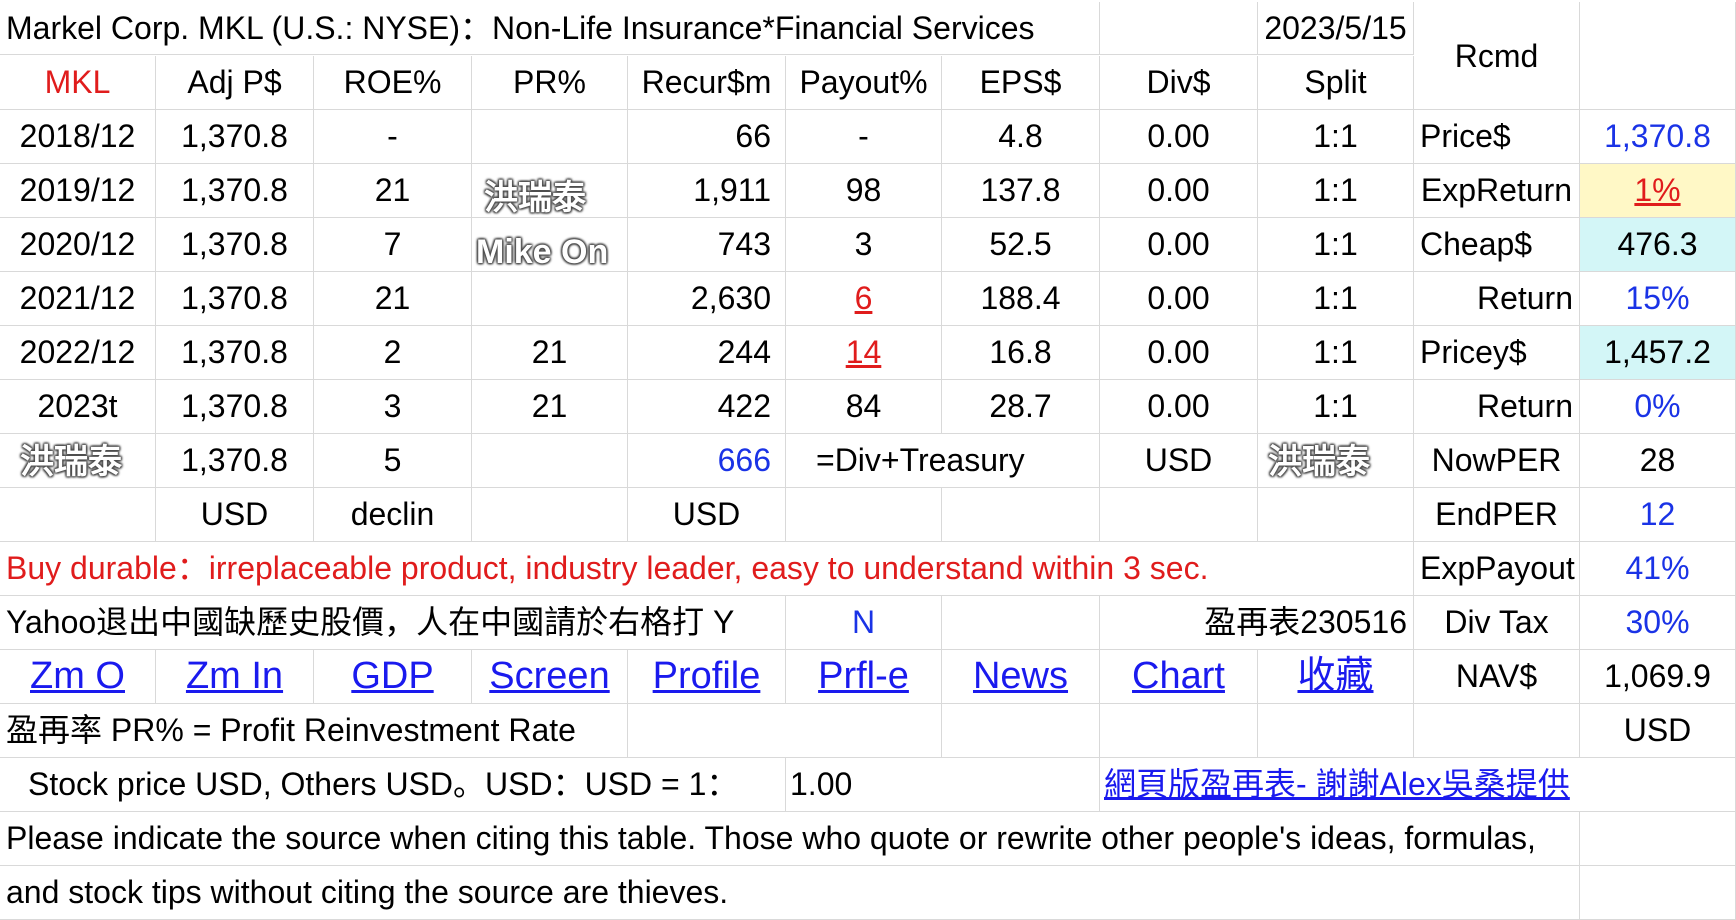  What do you see at coordinates (1497, 353) in the screenshot?
I see `pricey-price-label: Pricey$` at bounding box center [1497, 353].